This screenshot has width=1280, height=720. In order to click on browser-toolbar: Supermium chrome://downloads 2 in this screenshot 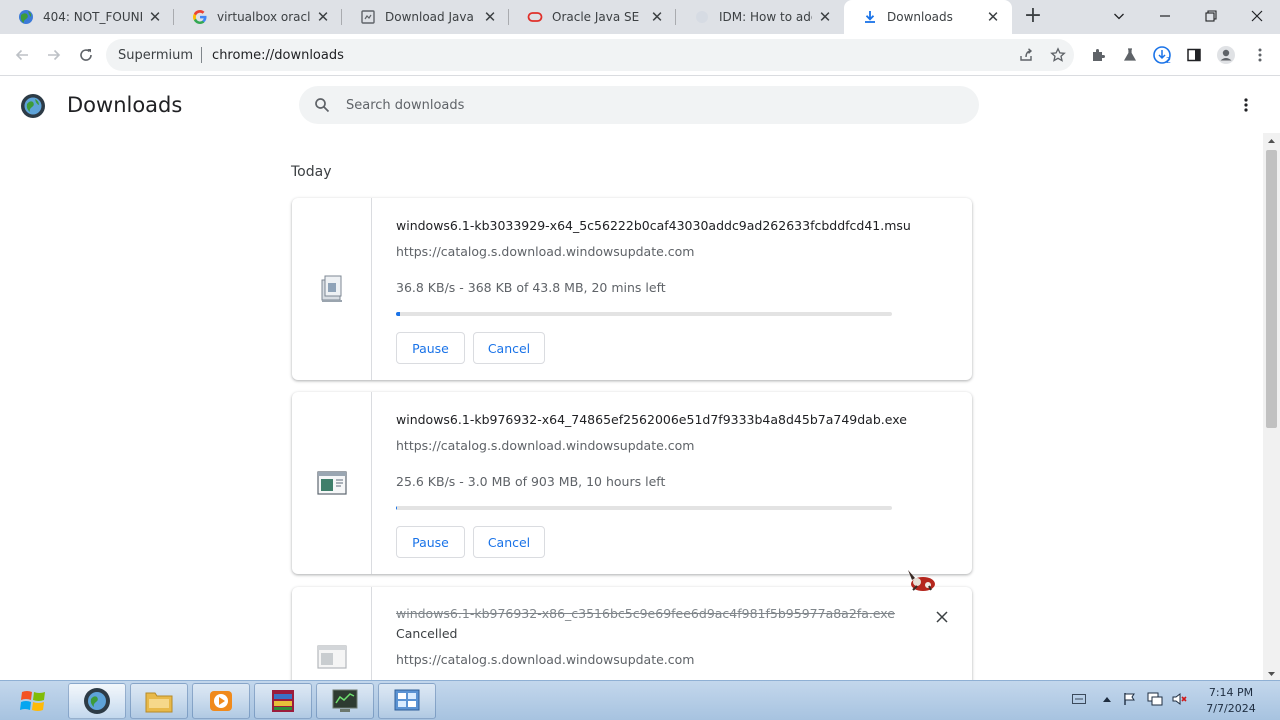, I will do `click(640, 55)`.